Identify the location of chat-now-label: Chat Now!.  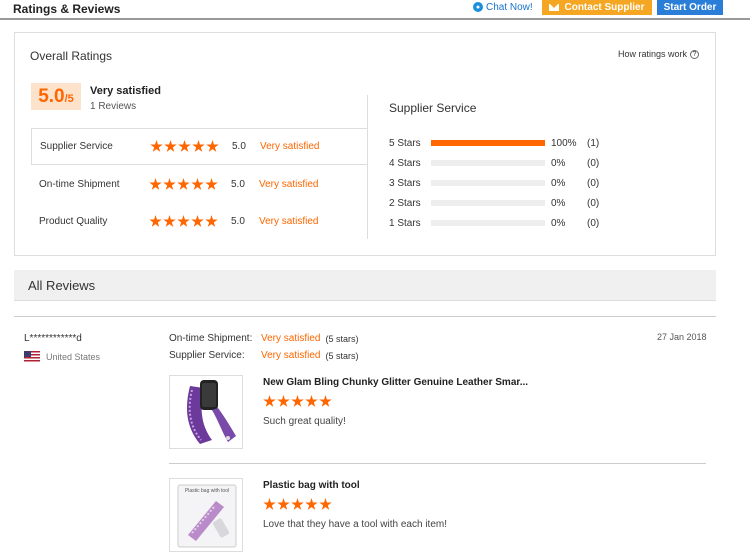
(509, 7).